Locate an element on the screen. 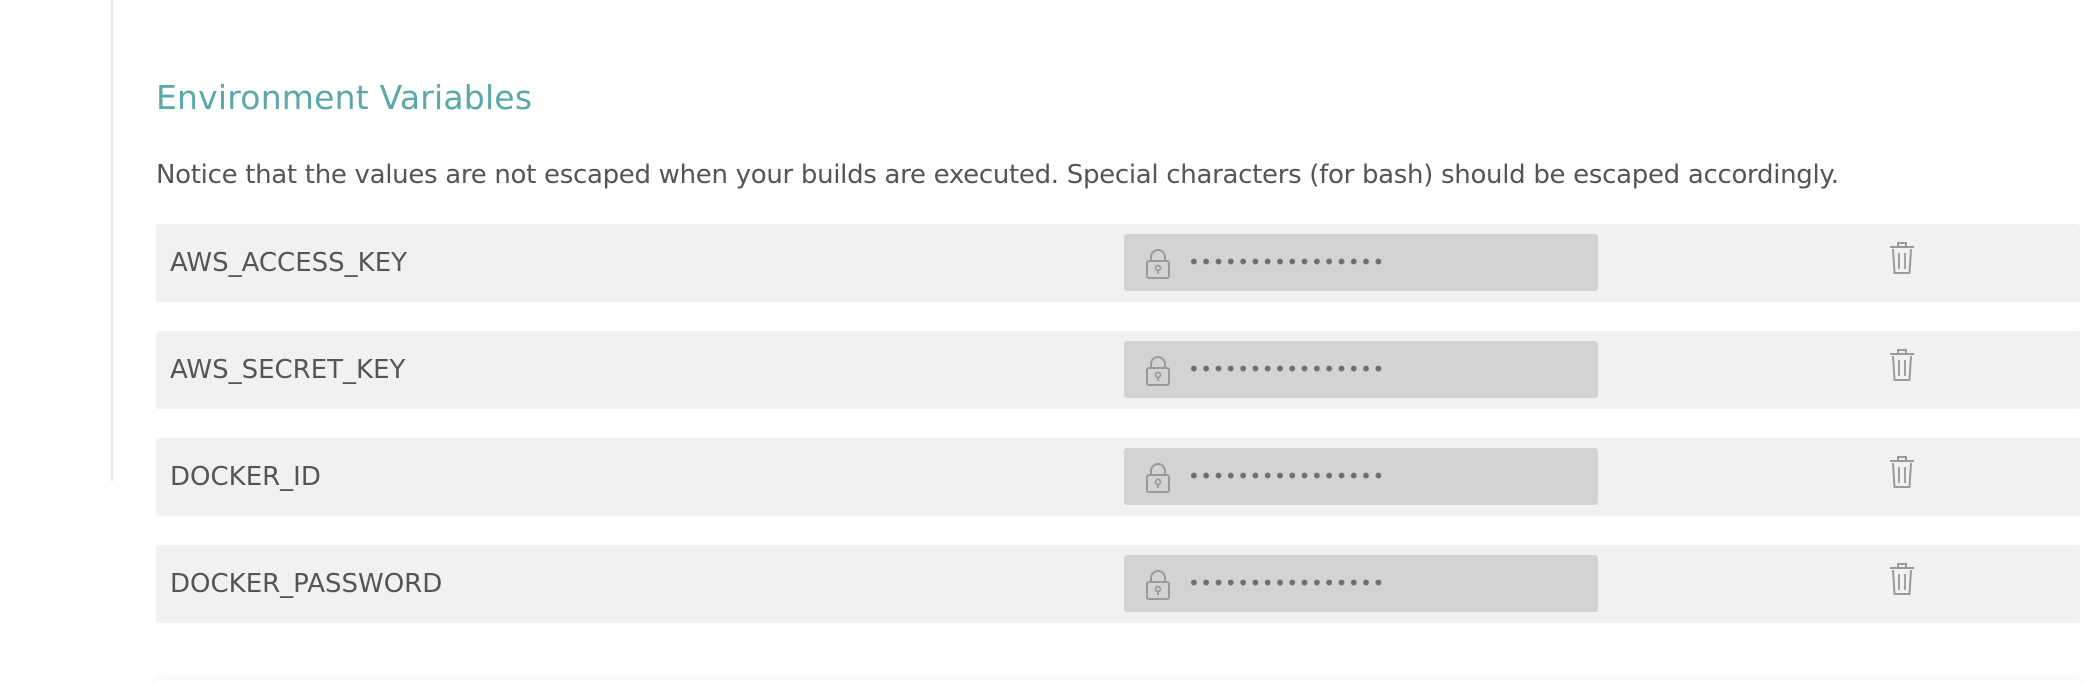 Image resolution: width=2100 pixels, height=684 pixels. env-var-name: AWS_SECRET_KEY is located at coordinates (288, 370).